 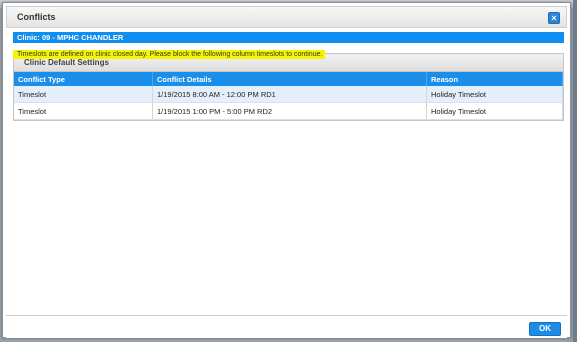 What do you see at coordinates (288, 37) in the screenshot?
I see `clinic-banner: Clinic: 09 - MPHC CHANDLER` at bounding box center [288, 37].